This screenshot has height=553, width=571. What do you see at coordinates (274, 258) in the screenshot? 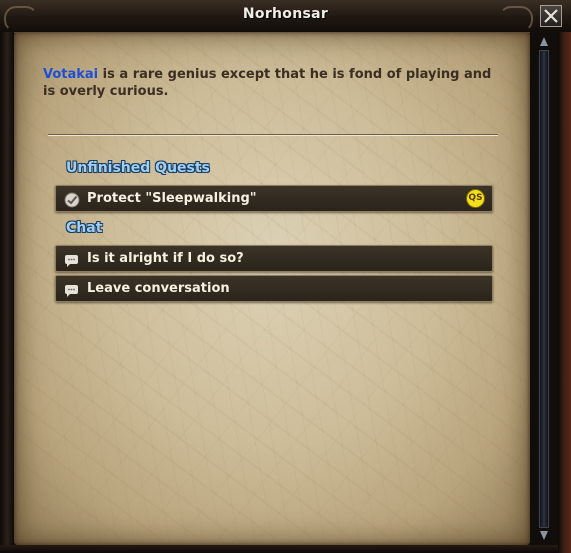
I see `chat-option-is-it-alright: Is it alright if I do so?` at bounding box center [274, 258].